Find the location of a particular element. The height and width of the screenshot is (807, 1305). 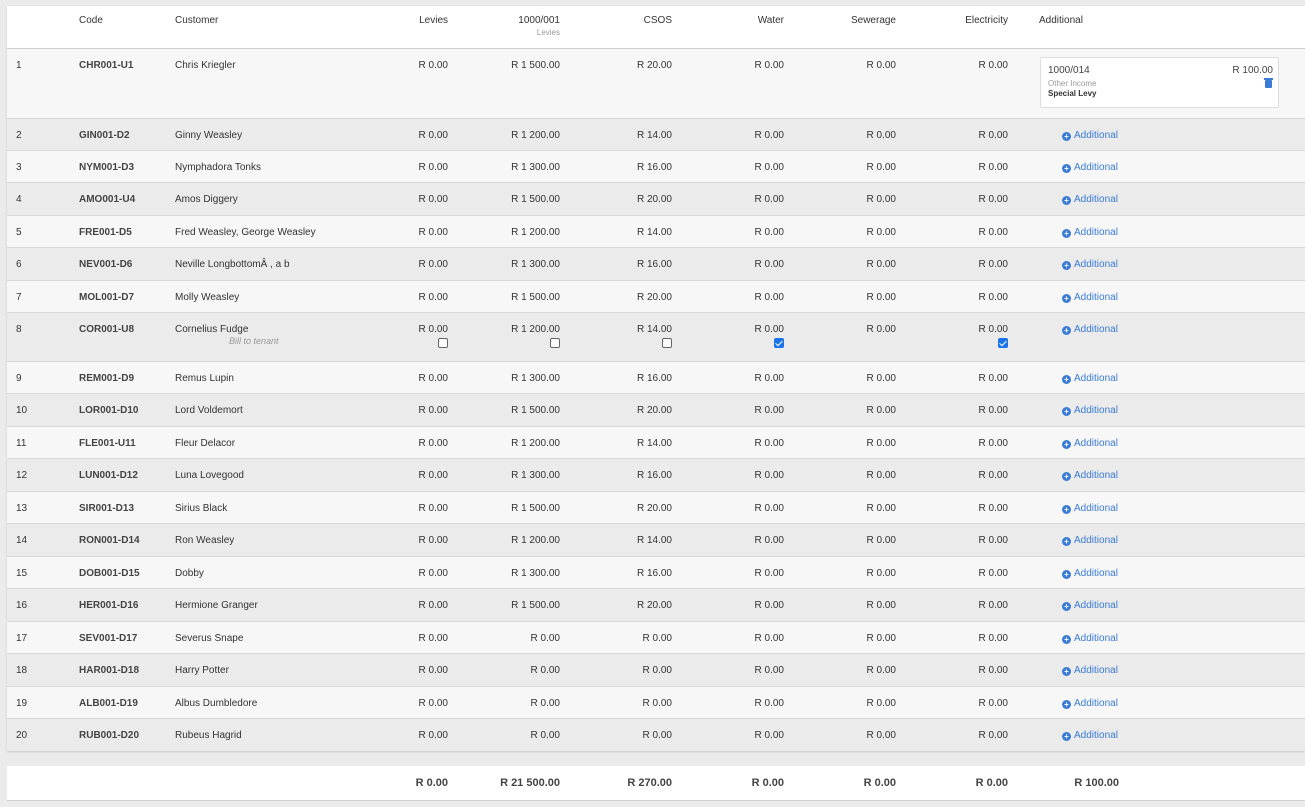

header-sewerage: Sewerage is located at coordinates (873, 20).